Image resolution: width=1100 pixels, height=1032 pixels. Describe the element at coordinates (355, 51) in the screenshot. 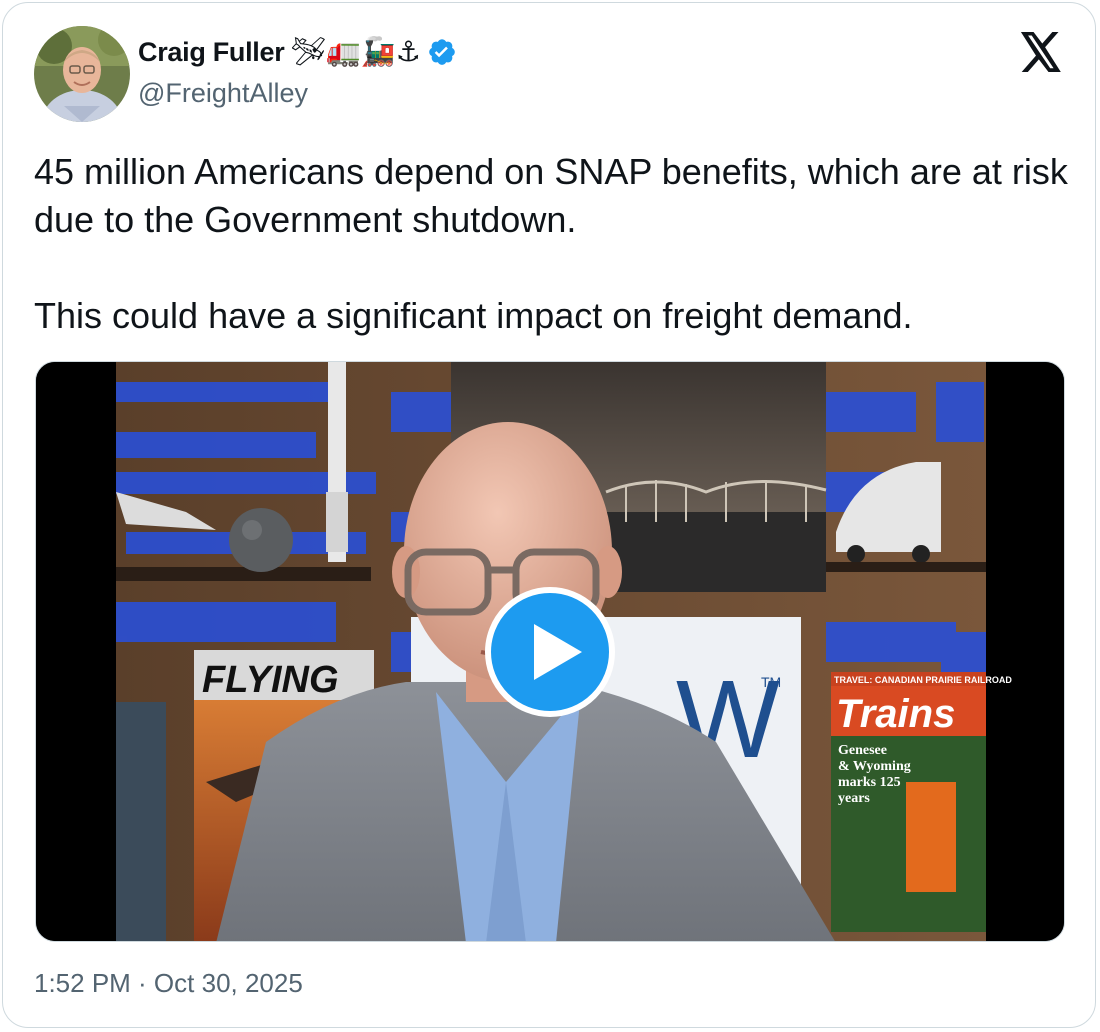

I see `author-emoji: 🛩🚛🚂⚓` at that location.